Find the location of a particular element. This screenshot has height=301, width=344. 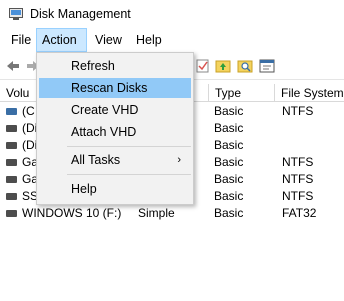

col-type: Type is located at coordinates (241, 93).